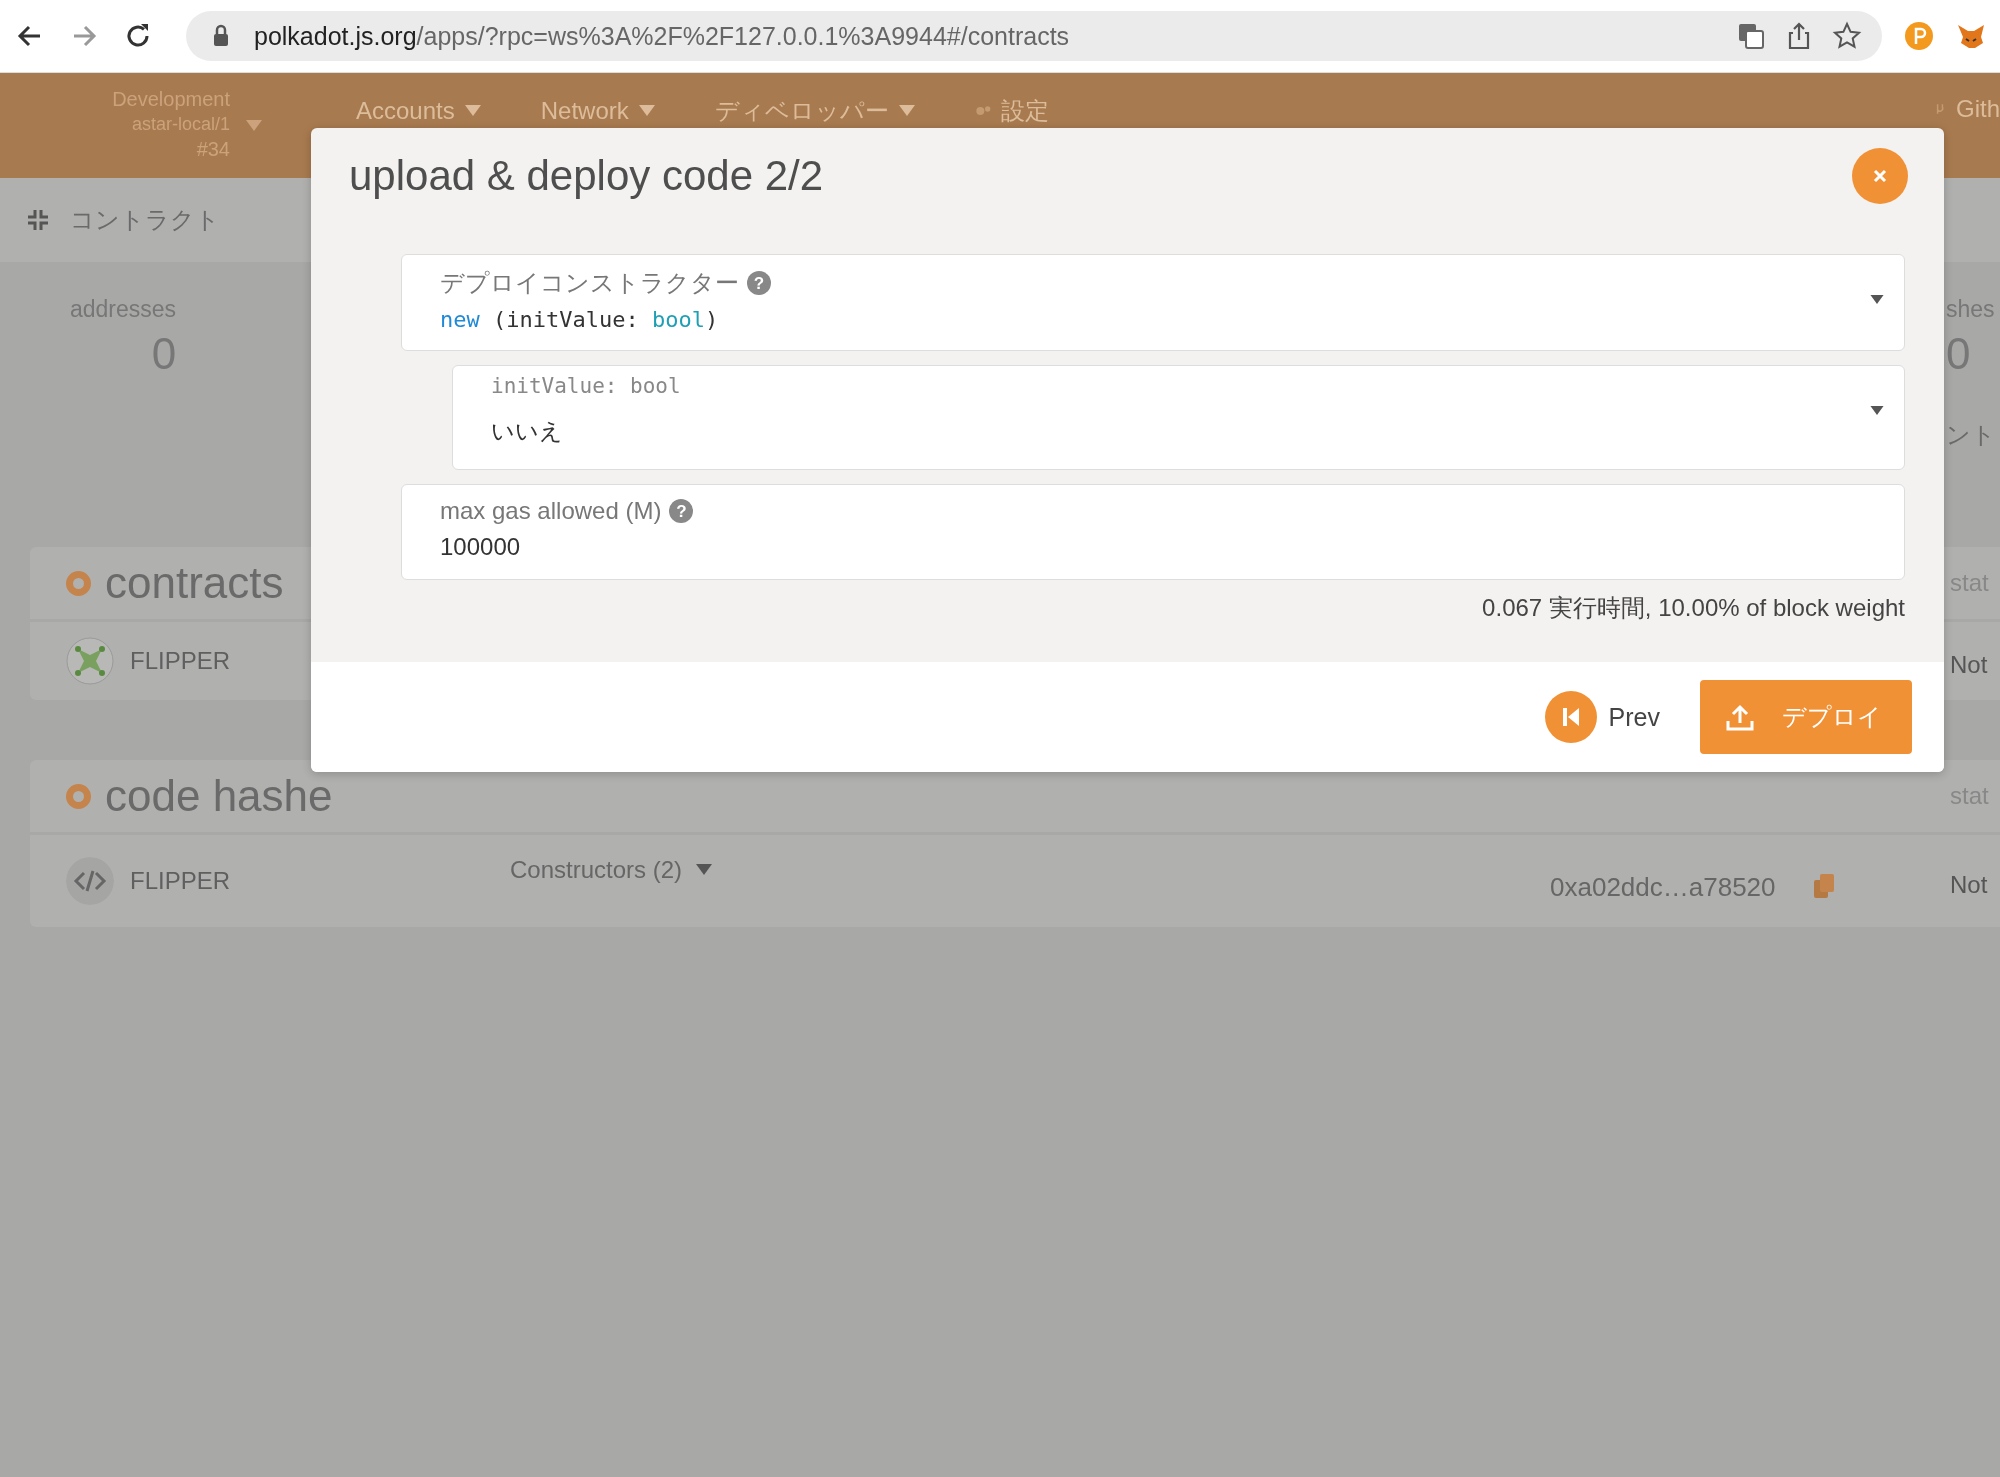 Image resolution: width=2000 pixels, height=1477 pixels. What do you see at coordinates (90, 661) in the screenshot?
I see `identicon-icon` at bounding box center [90, 661].